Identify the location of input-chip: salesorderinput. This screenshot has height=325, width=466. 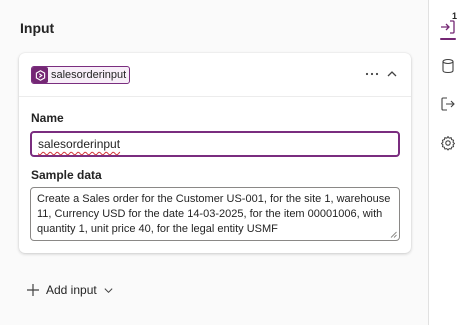
(81, 75).